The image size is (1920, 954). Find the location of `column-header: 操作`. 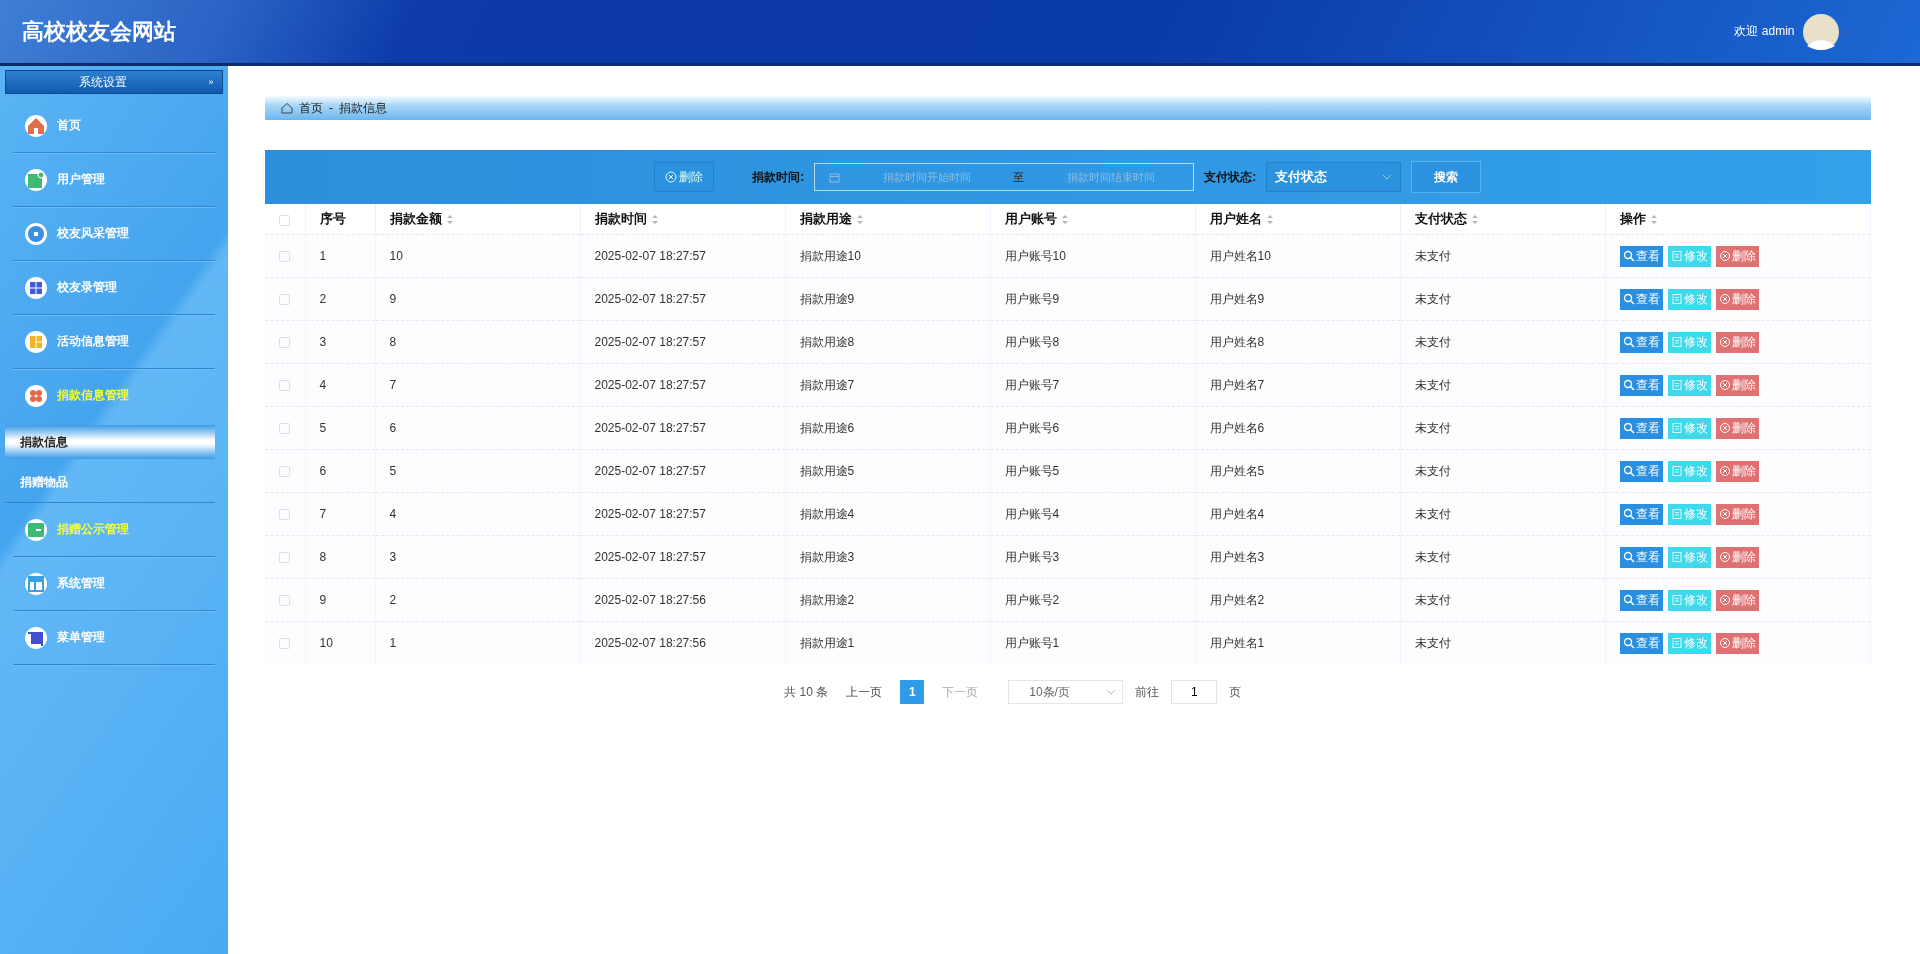

column-header: 操作 is located at coordinates (1632, 219).